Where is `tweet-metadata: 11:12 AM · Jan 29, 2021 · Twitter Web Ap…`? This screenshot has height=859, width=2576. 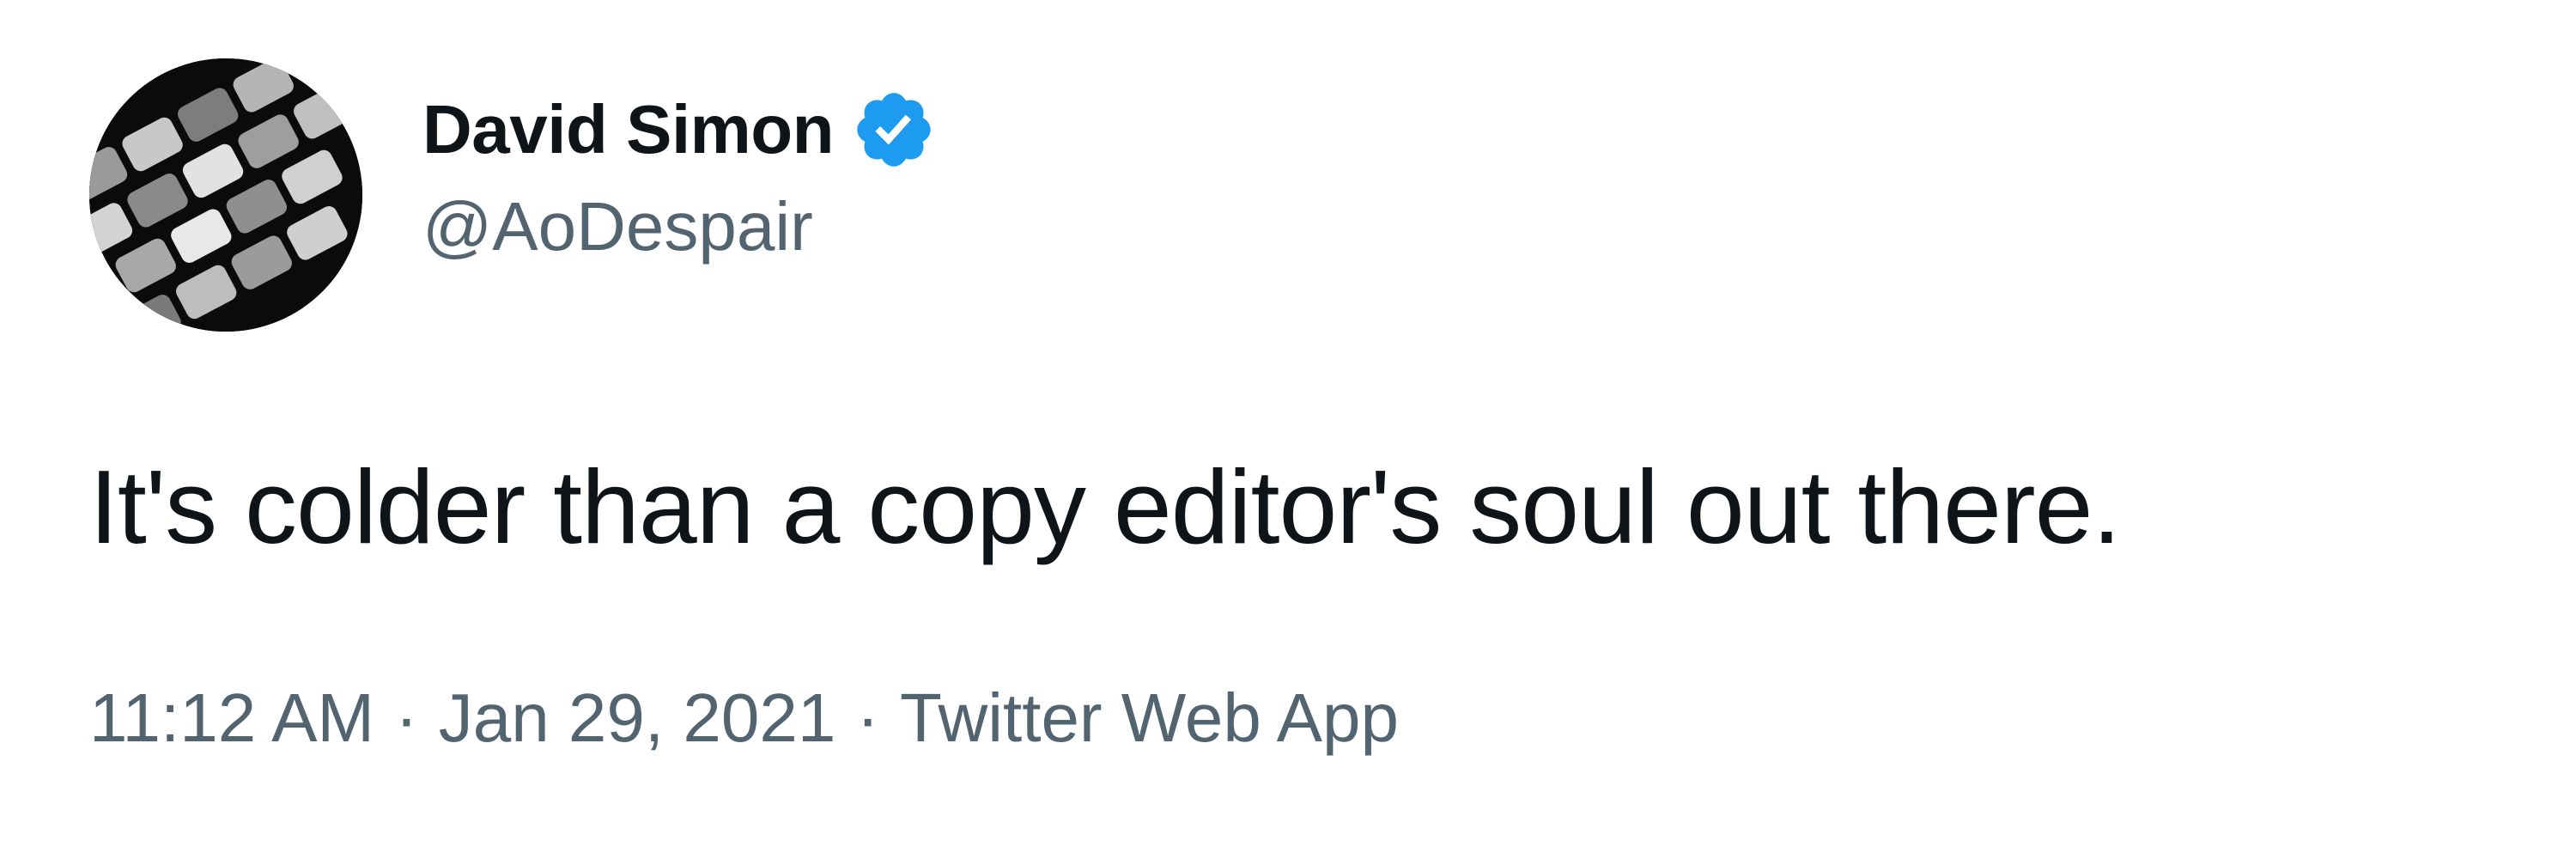 tweet-metadata: 11:12 AM · Jan 29, 2021 · Twitter Web Ap… is located at coordinates (744, 719).